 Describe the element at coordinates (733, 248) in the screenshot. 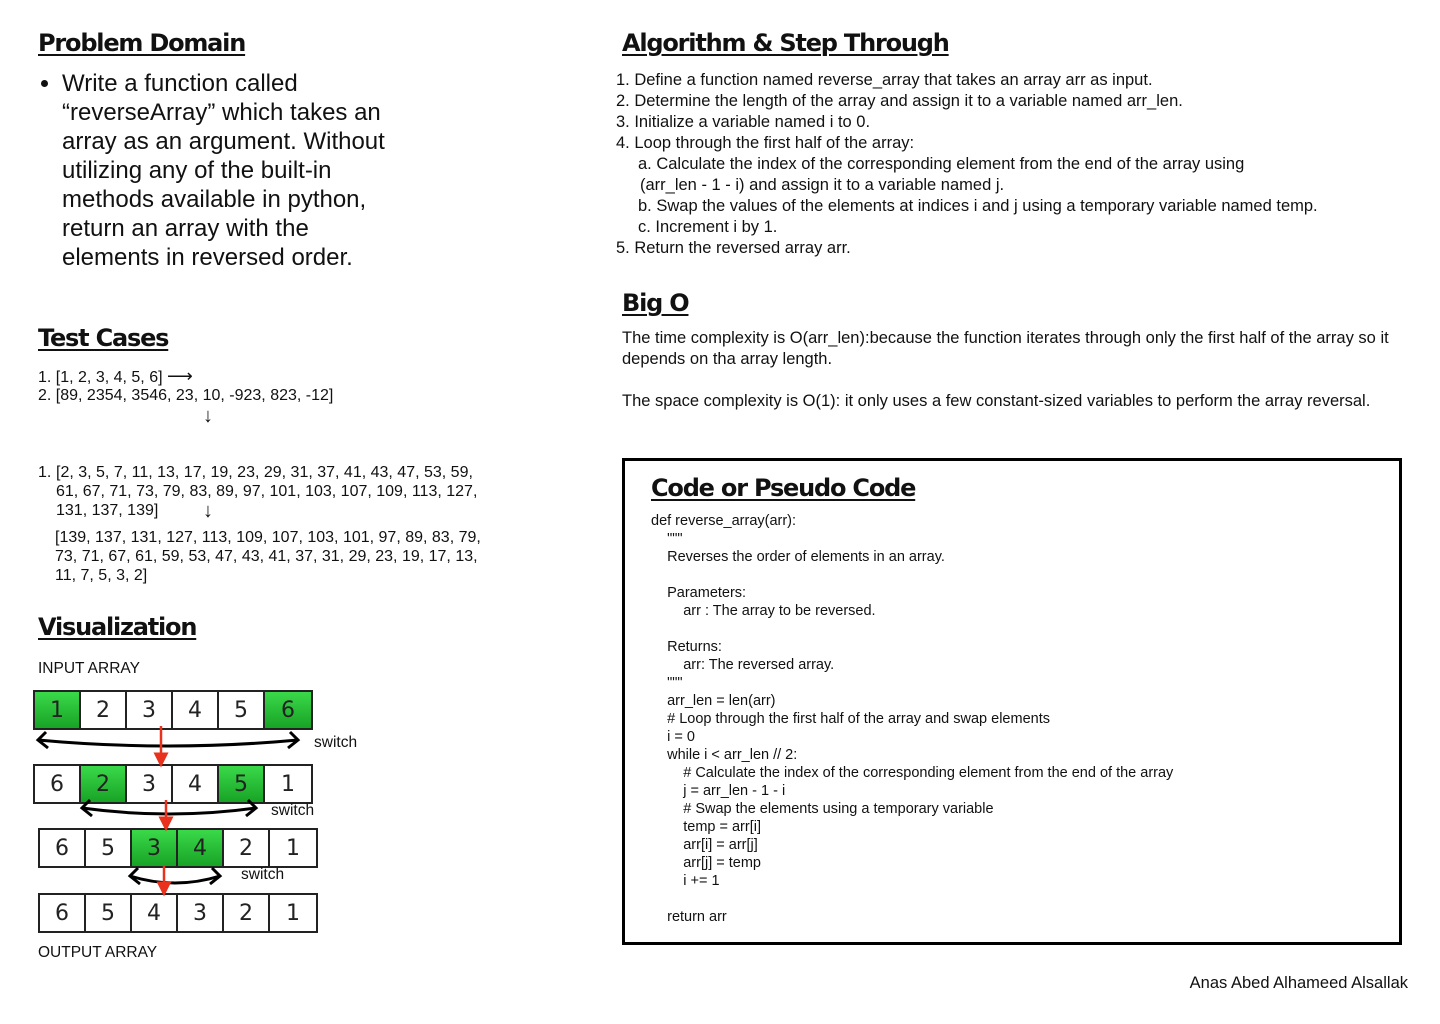

I see `algorithm-step: 5. Return the reversed array arr.` at that location.